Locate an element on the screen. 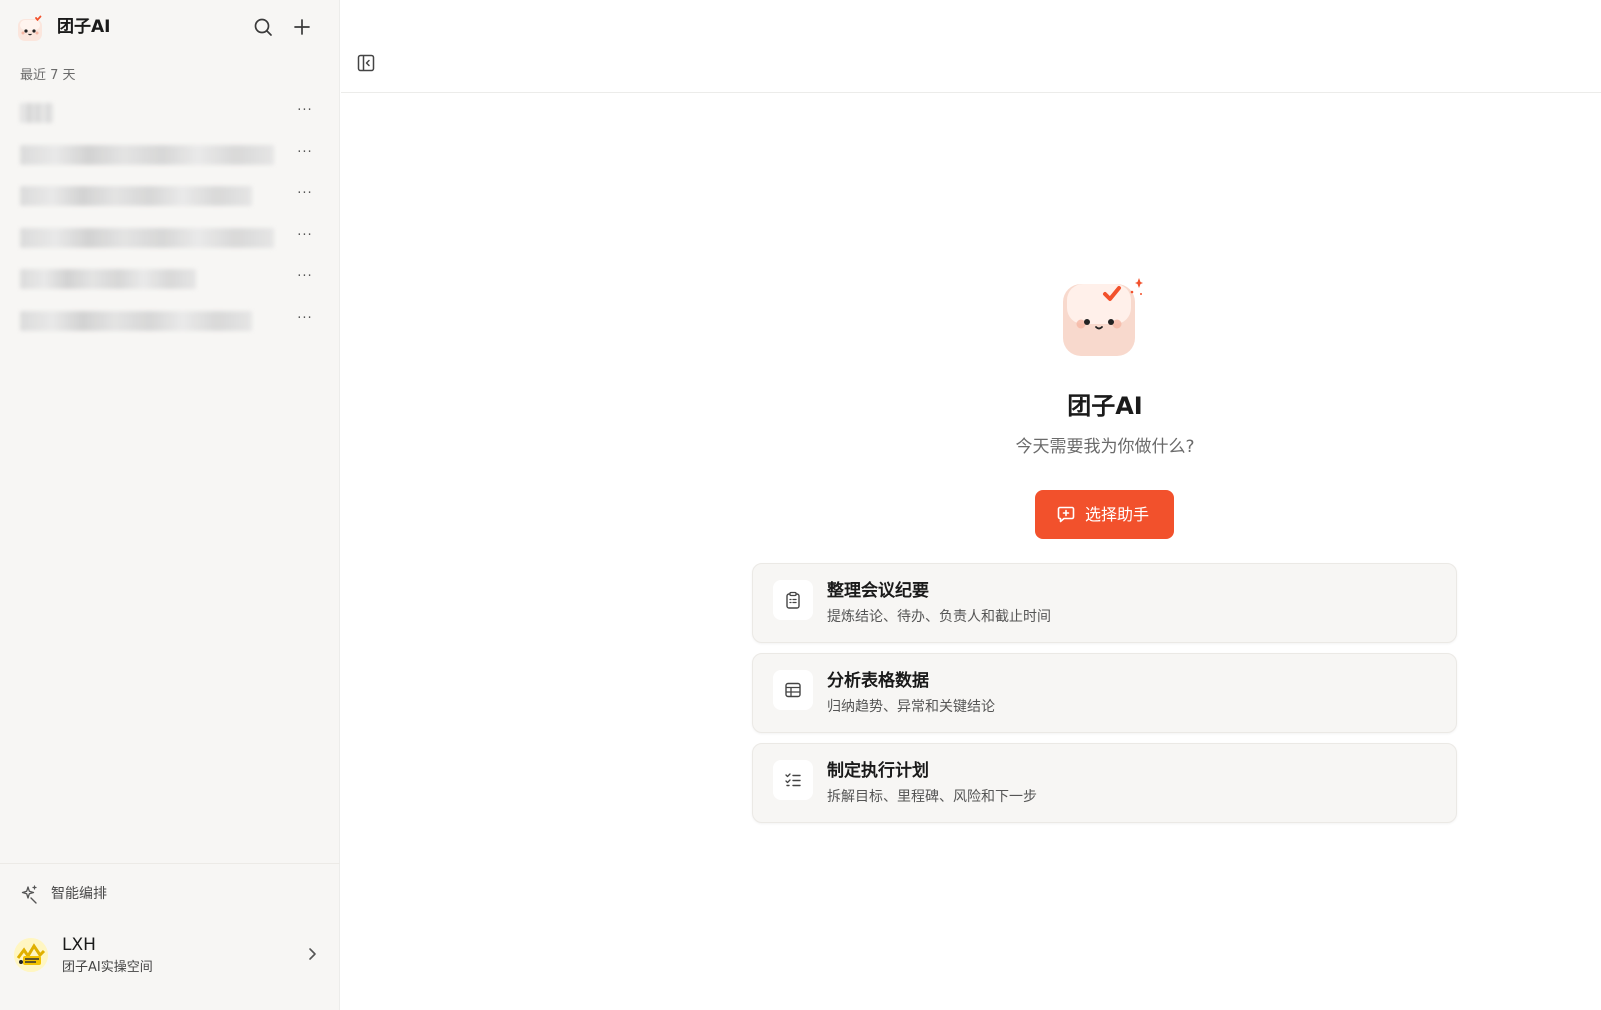 The height and width of the screenshot is (1010, 1601). select-assistant-label: 选择助手 is located at coordinates (1117, 514).